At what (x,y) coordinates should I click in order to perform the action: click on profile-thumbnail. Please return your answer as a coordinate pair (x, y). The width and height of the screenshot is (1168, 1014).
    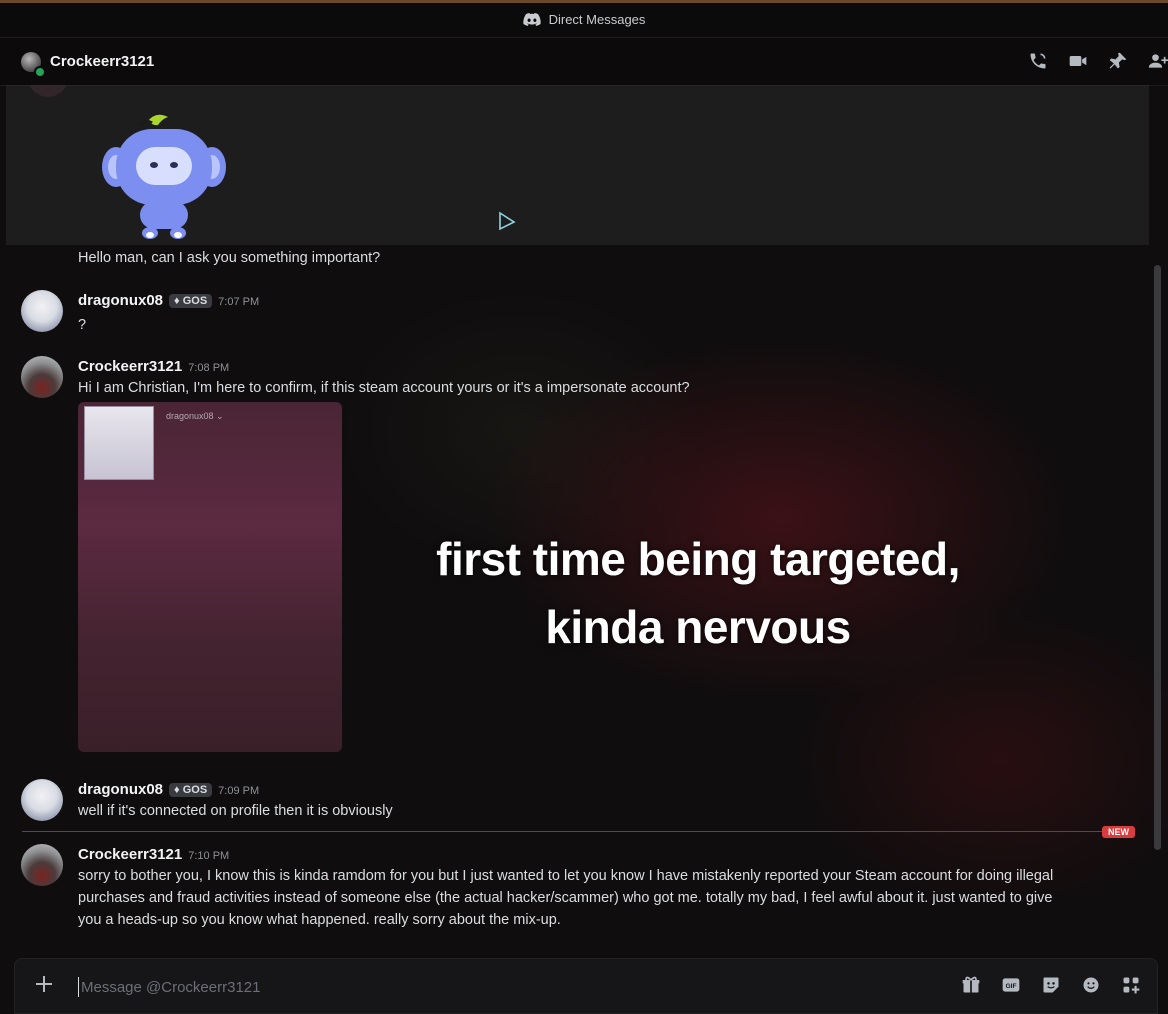
    Looking at the image, I should click on (119, 443).